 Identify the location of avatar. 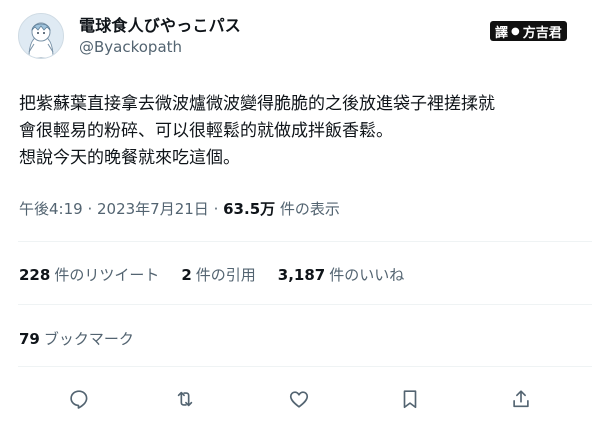
(41, 36).